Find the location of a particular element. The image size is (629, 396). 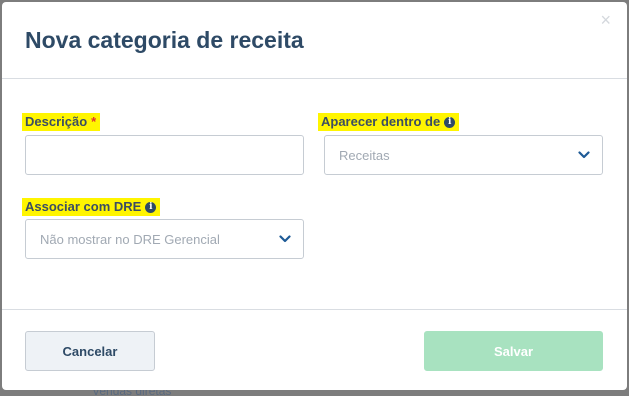

dialog-title: Nova categoria de receita is located at coordinates (164, 40).